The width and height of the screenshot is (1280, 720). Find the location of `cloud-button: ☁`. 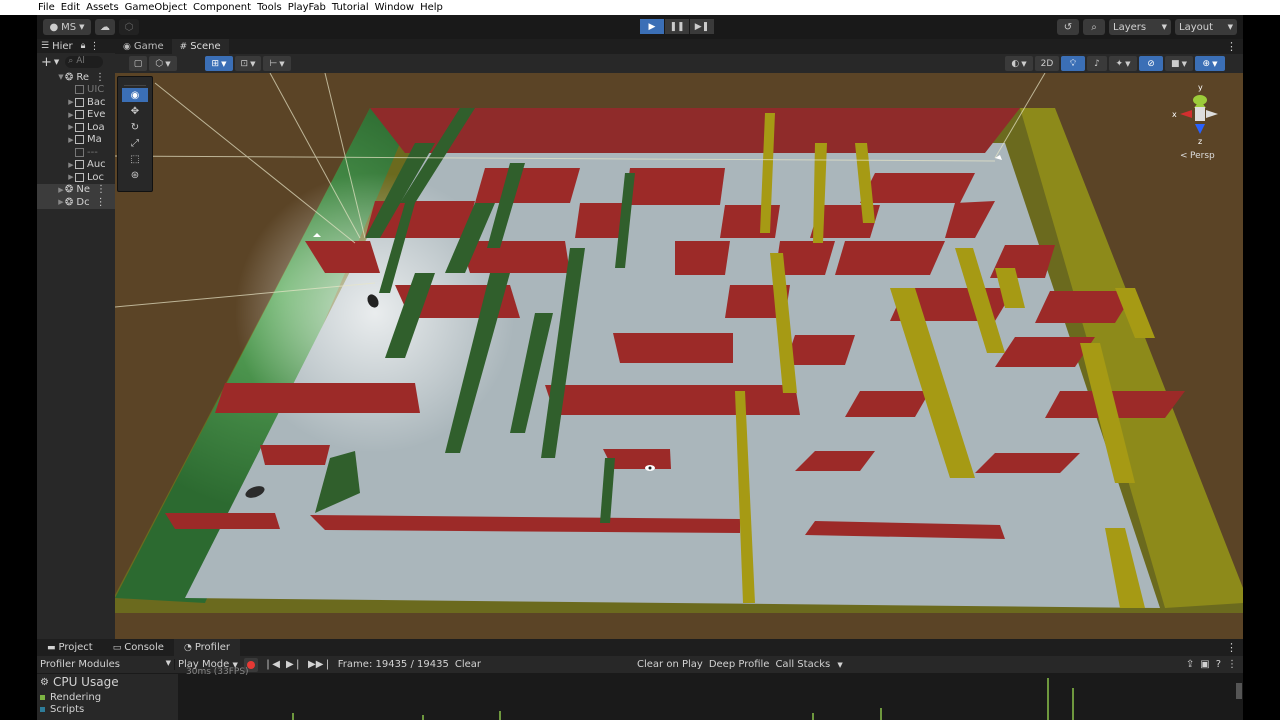

cloud-button: ☁ is located at coordinates (105, 27).